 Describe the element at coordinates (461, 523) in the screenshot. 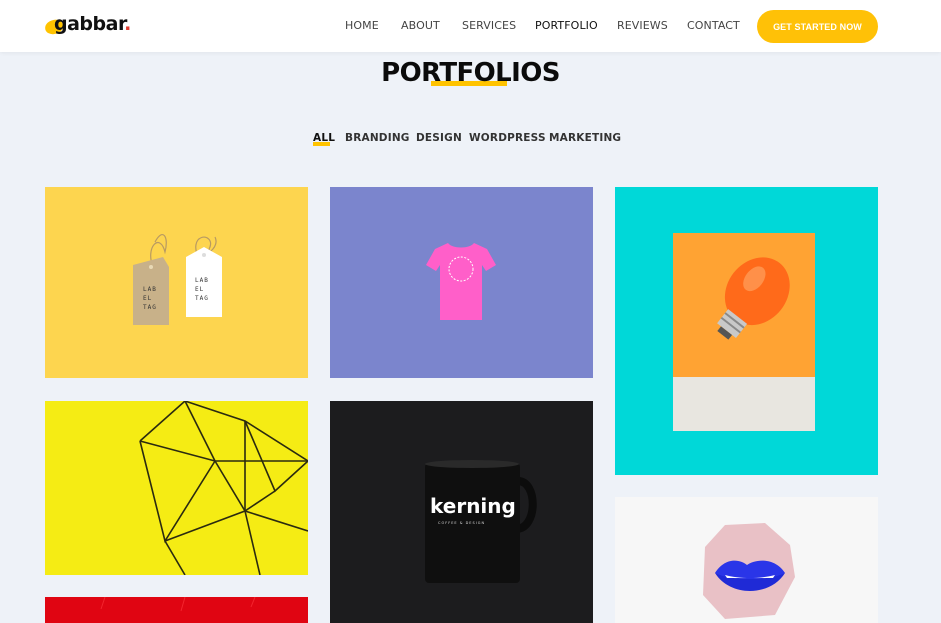

I see `svg-text: COFFEE & DESIGN` at that location.